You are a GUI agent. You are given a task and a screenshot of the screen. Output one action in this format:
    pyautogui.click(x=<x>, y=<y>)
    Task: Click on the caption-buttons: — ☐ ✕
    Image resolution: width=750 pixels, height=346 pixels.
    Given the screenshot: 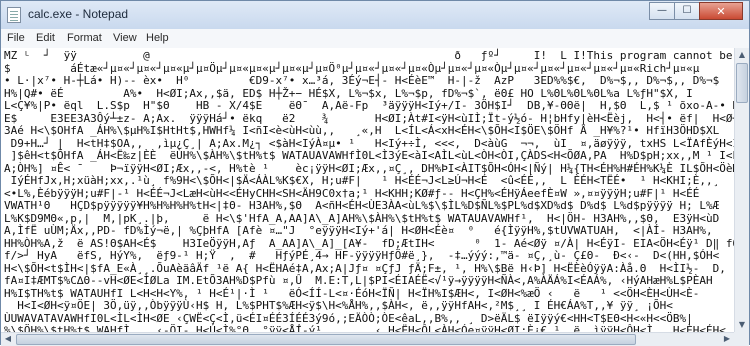 What is the action you would take?
    pyautogui.click(x=696, y=11)
    